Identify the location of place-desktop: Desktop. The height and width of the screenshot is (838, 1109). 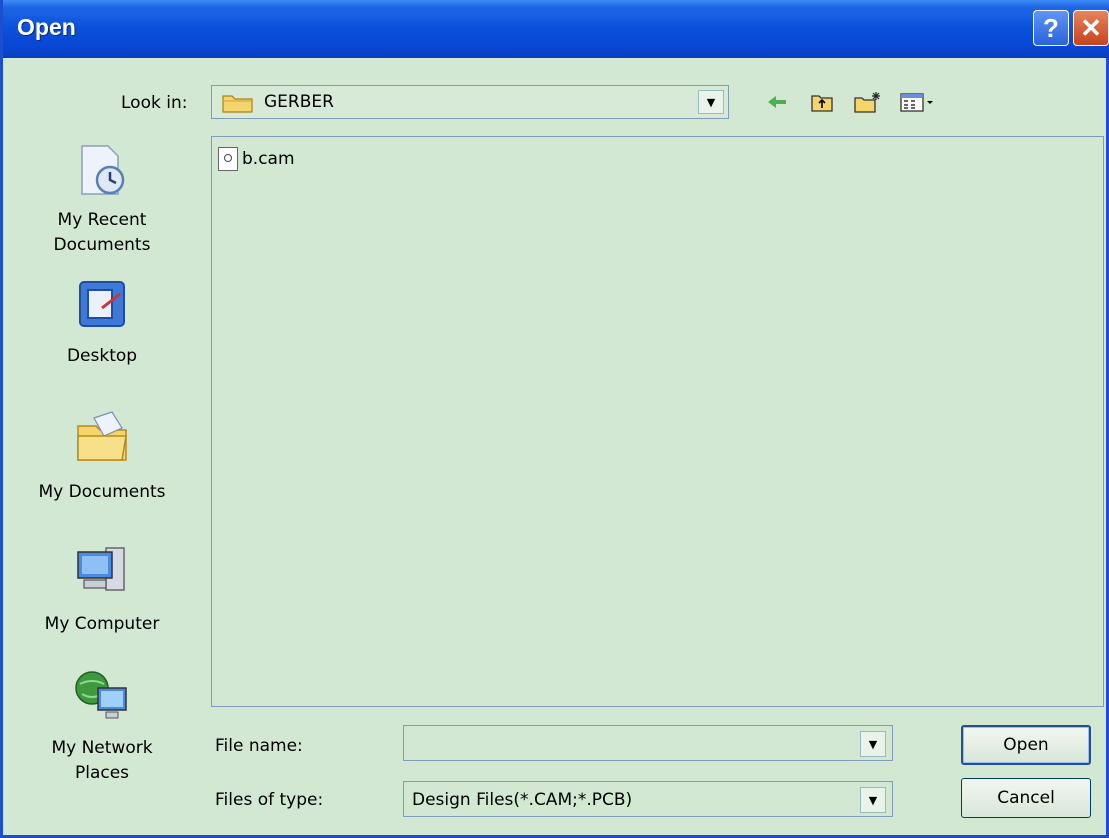
(102, 321).